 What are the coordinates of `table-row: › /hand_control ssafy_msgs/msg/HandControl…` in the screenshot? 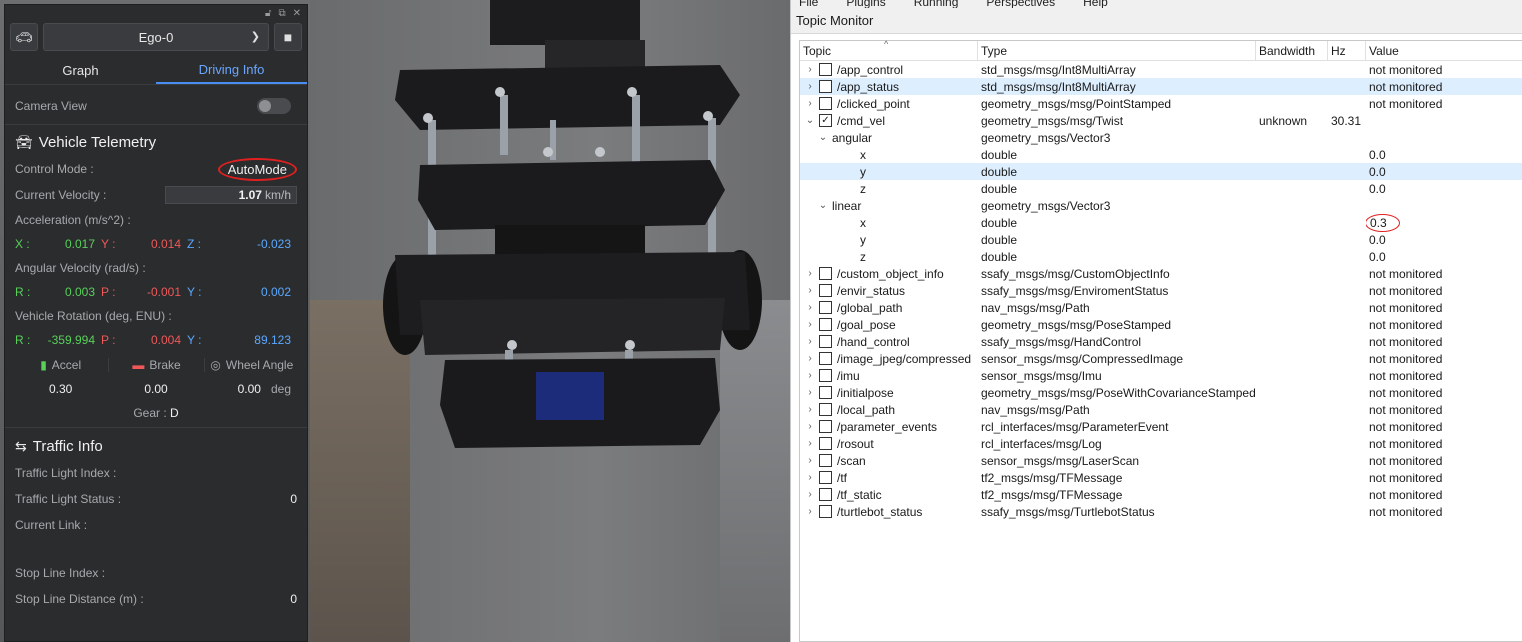 It's located at (1161, 341).